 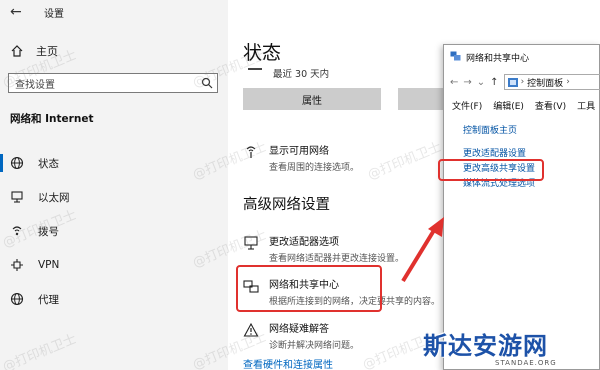 What do you see at coordinates (301, 74) in the screenshot?
I see `recent-usage-text: 最近 30 天内` at bounding box center [301, 74].